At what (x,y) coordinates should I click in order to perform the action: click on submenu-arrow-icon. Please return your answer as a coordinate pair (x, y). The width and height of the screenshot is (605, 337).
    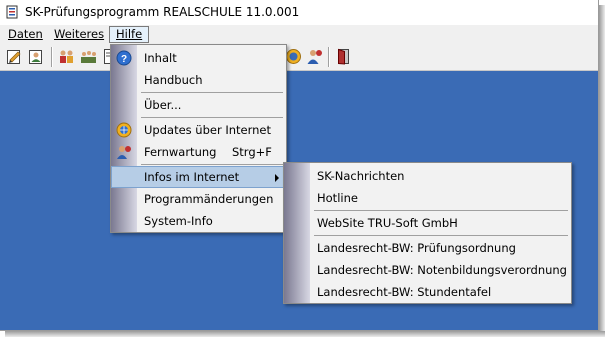
    Looking at the image, I should click on (277, 178).